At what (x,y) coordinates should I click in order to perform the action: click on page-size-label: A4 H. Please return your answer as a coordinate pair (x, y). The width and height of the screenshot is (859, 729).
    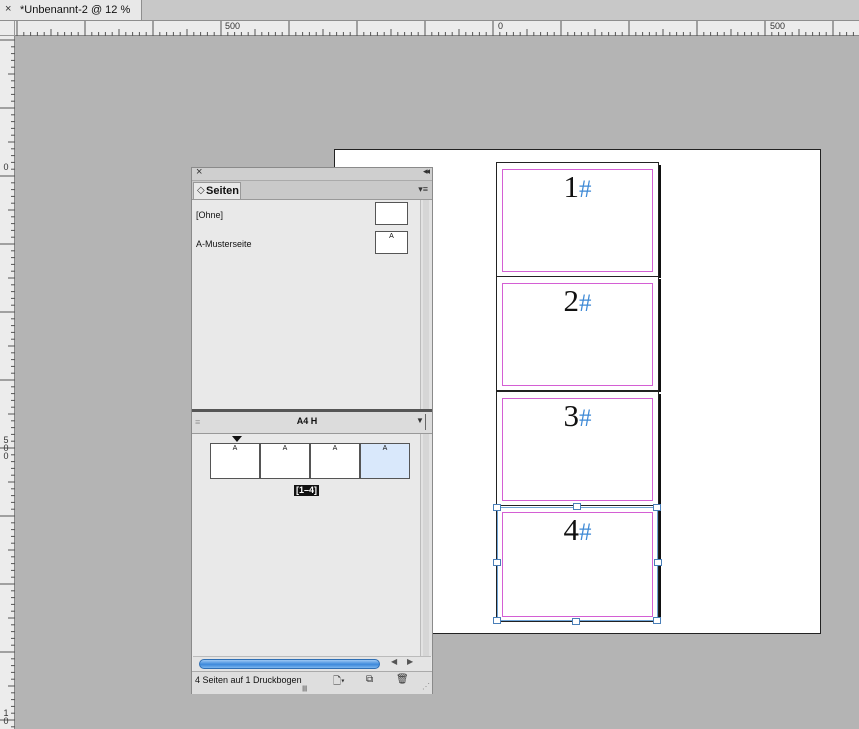
    Looking at the image, I should click on (307, 421).